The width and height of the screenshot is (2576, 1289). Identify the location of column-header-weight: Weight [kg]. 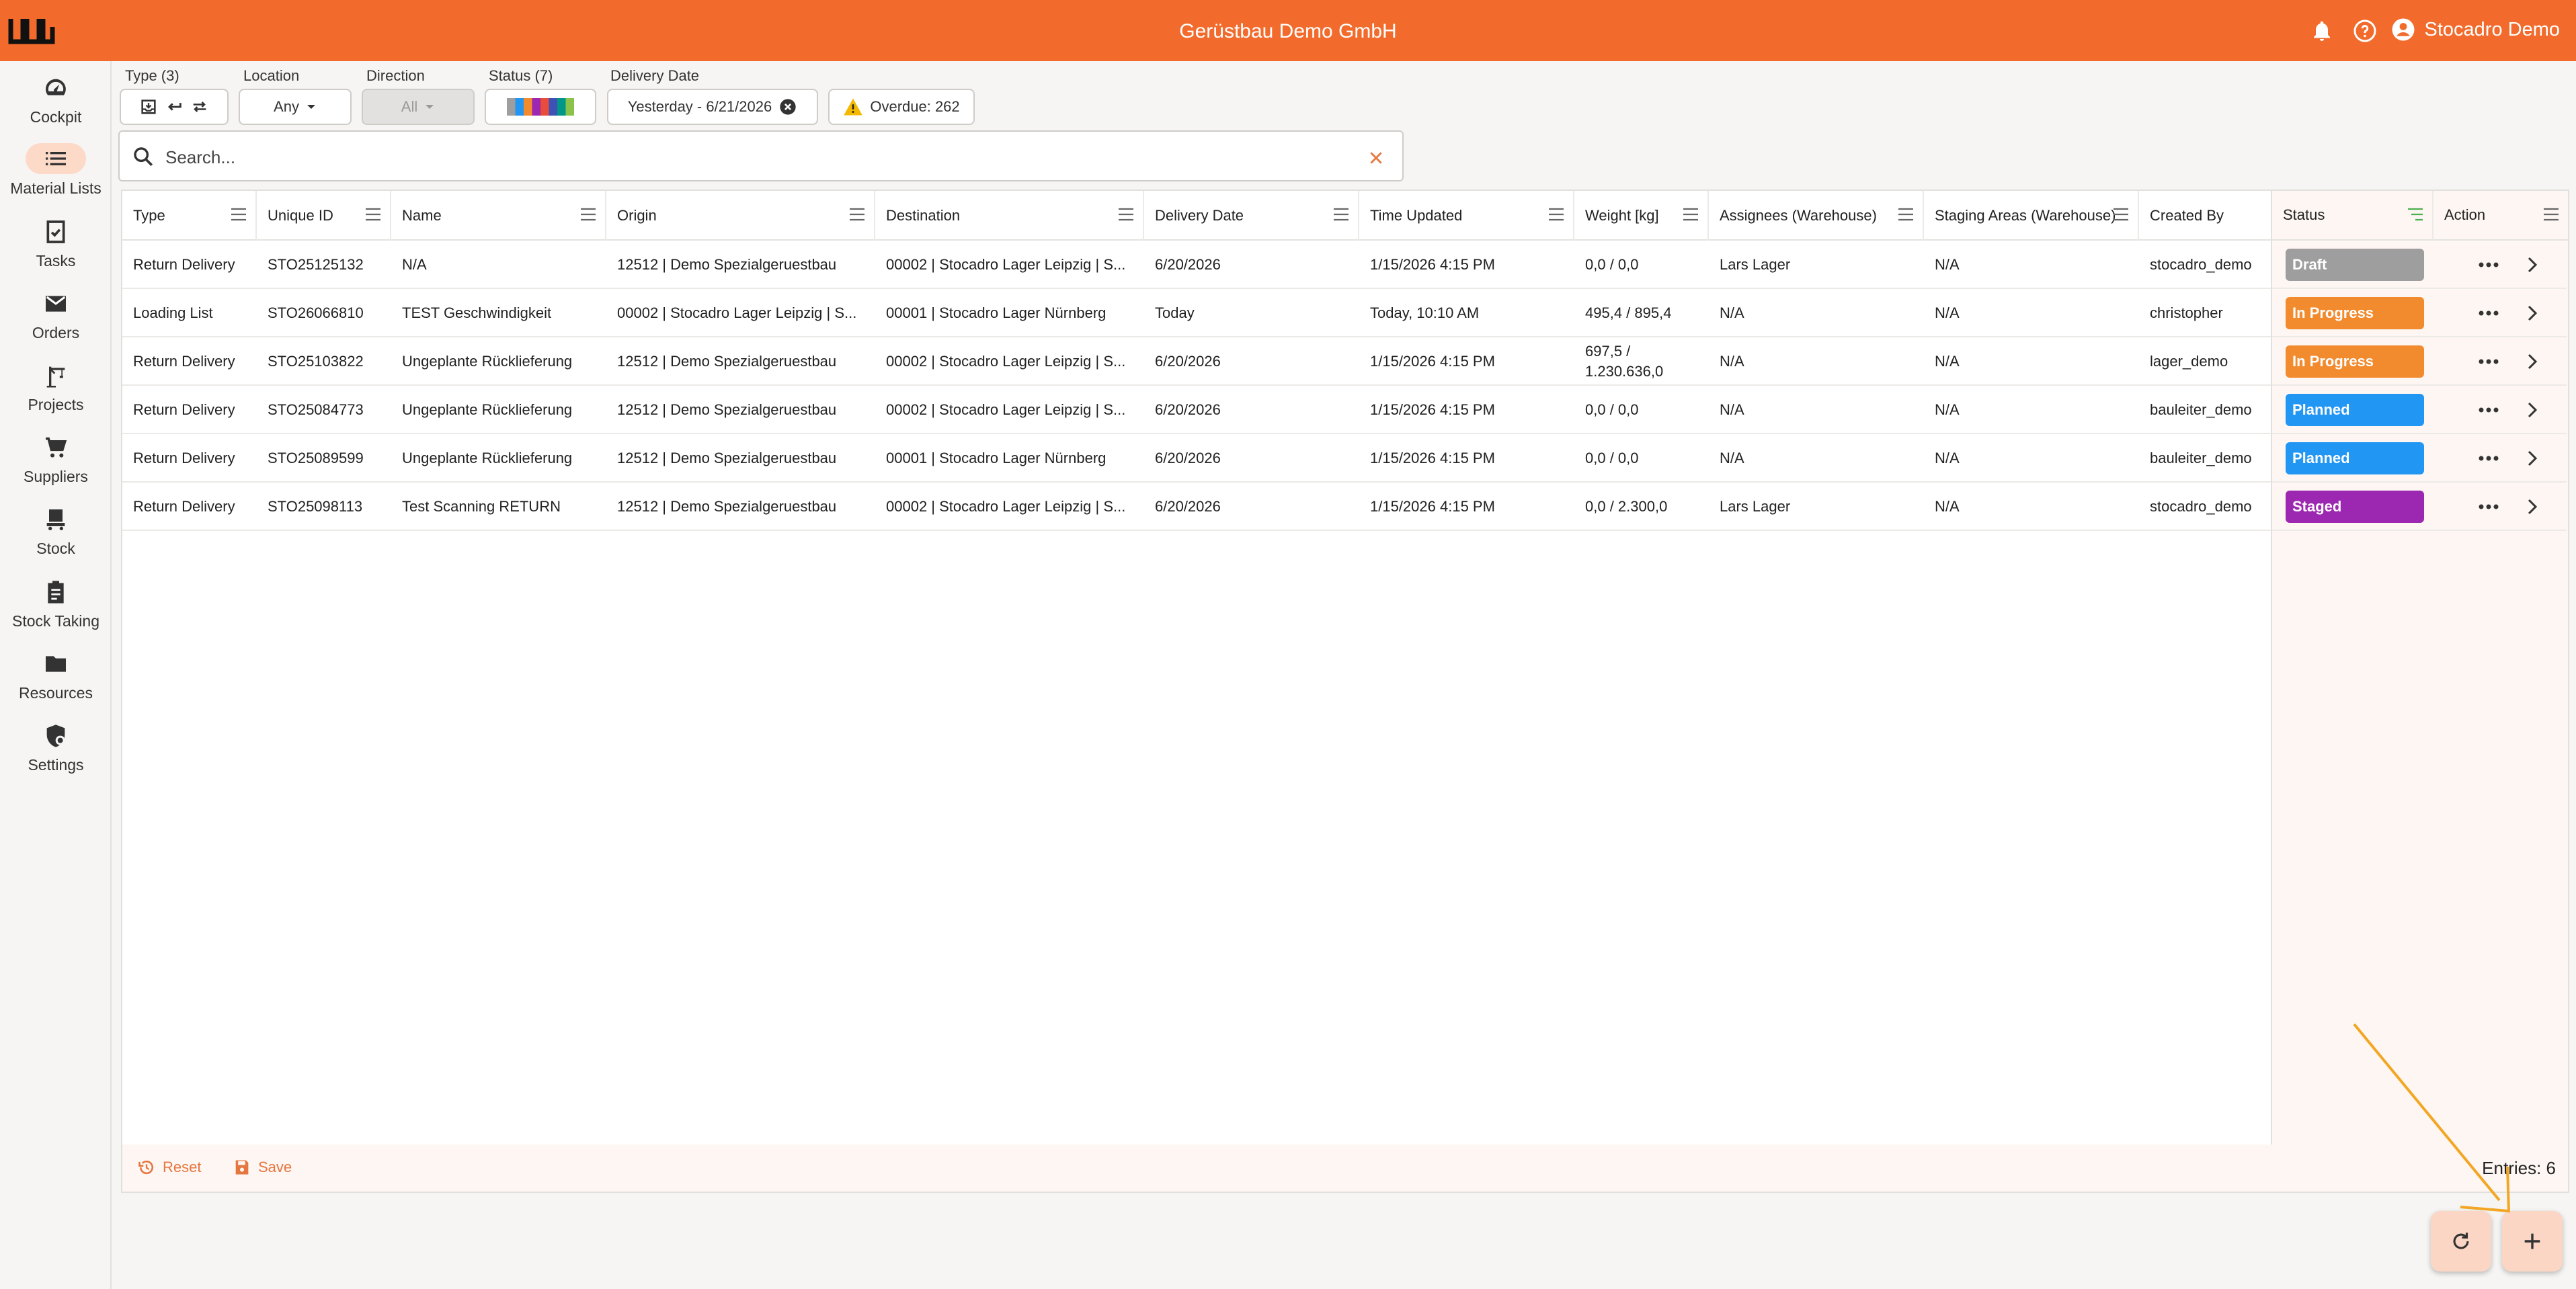
(1641, 216).